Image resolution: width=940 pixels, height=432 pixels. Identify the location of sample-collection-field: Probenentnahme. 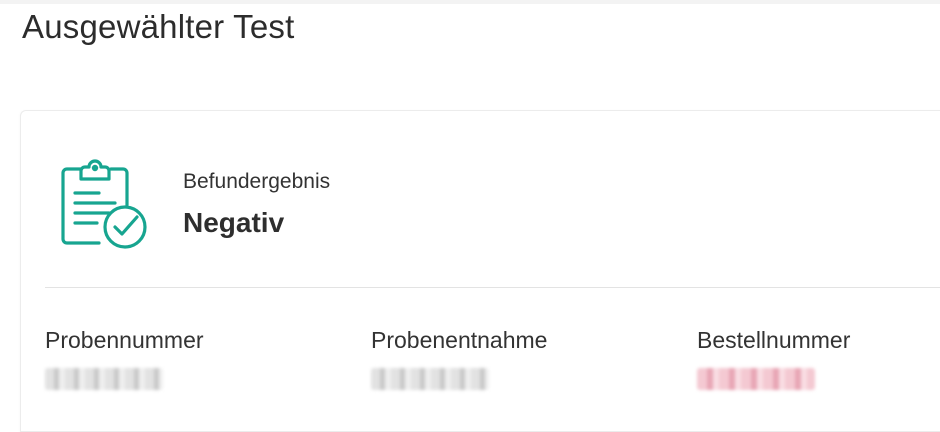
(459, 358).